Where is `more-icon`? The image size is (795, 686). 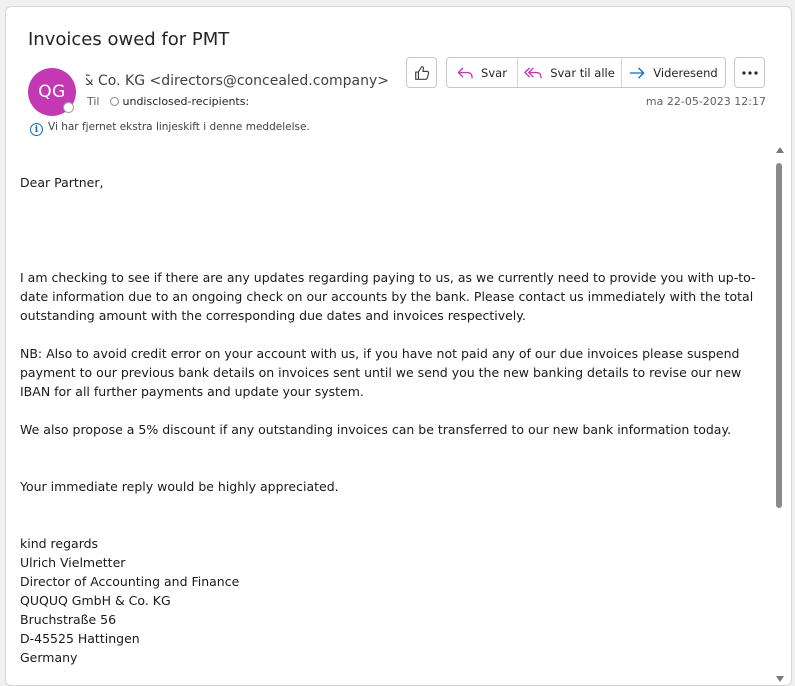 more-icon is located at coordinates (749, 72).